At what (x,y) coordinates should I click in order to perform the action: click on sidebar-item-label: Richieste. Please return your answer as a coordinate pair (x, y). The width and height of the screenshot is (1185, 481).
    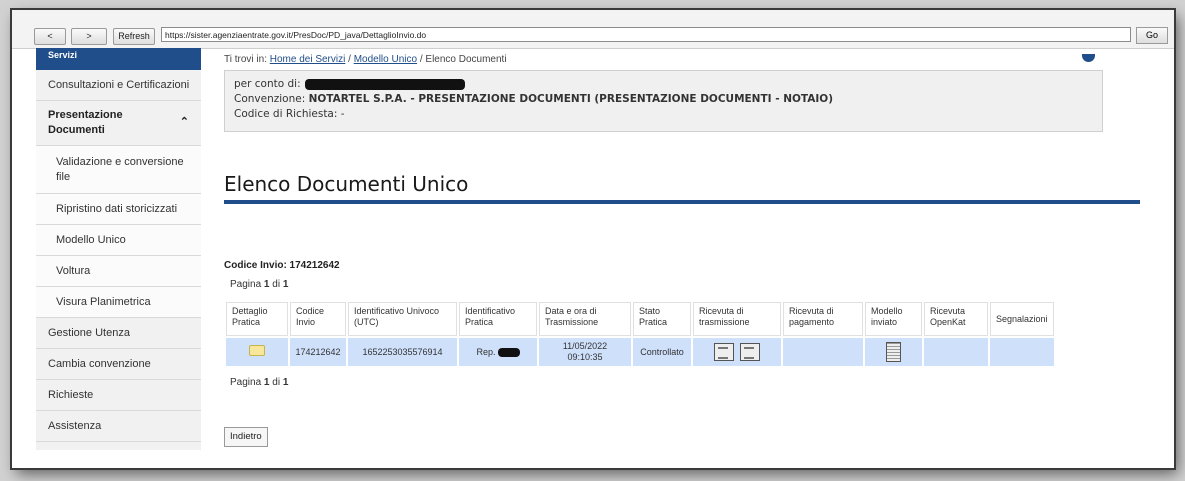
    Looking at the image, I should click on (71, 395).